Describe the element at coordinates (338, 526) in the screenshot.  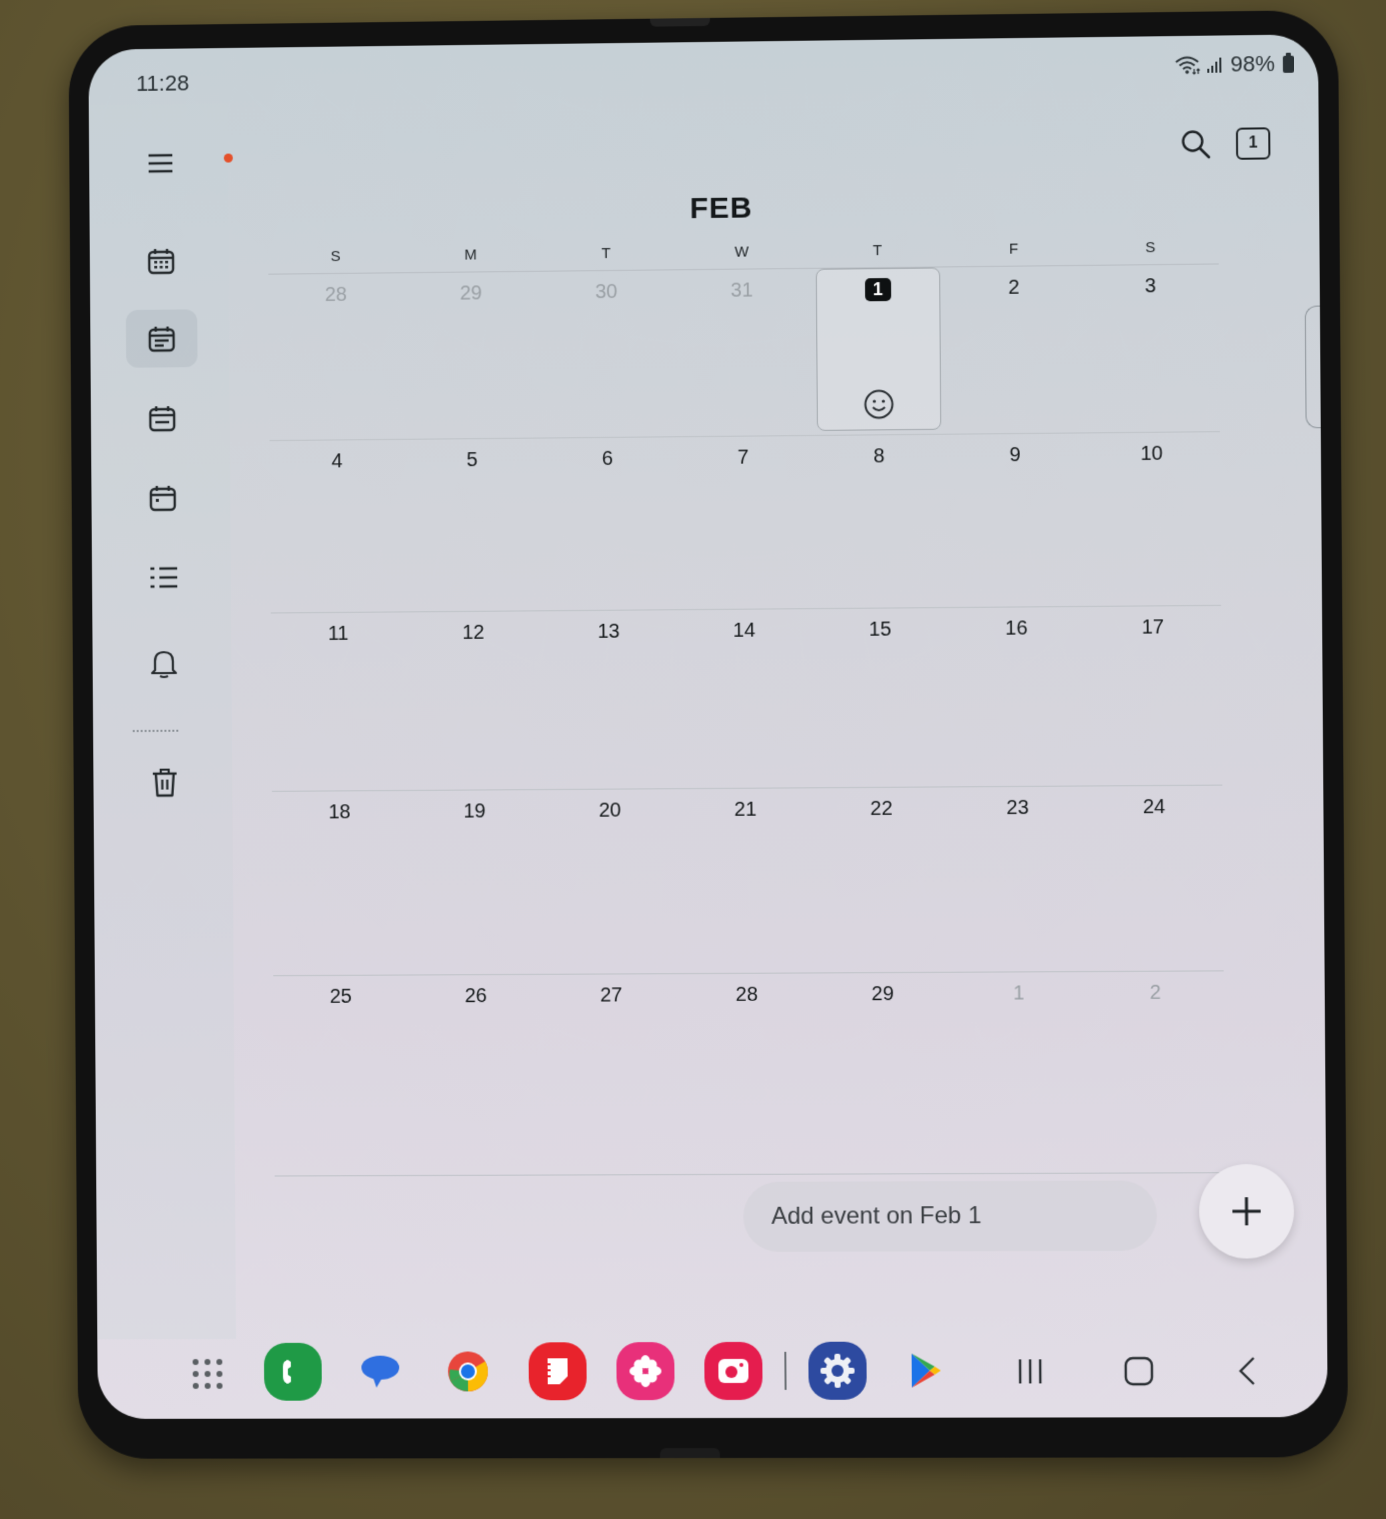
I see `day-cell: 4` at that location.